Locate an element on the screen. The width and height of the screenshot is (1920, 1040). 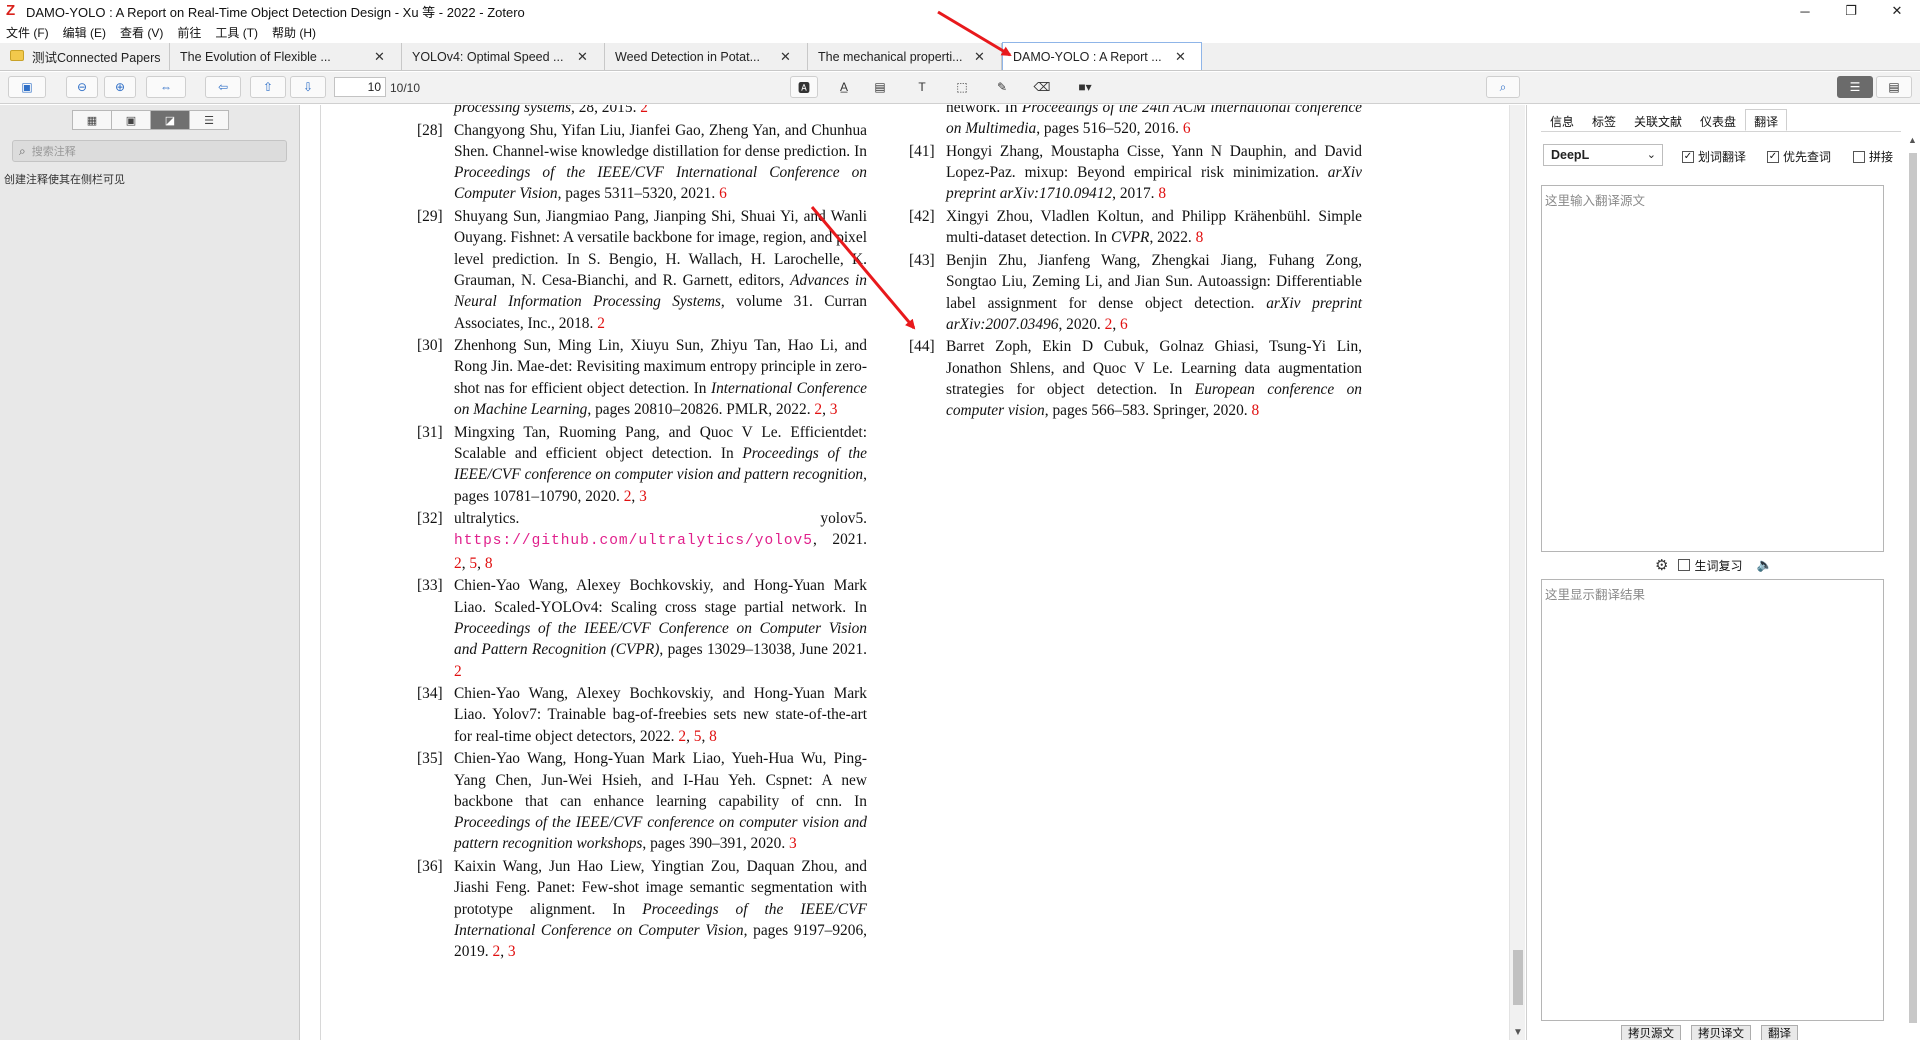
checkbox-label: 优先查词 is located at coordinates (1807, 157).